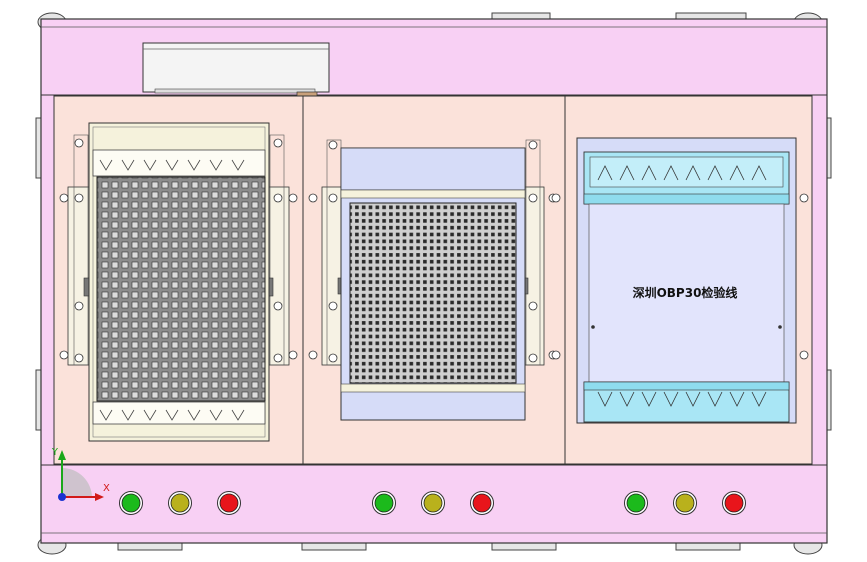 This screenshot has height=562, width=867. Describe the element at coordinates (106, 488) in the screenshot. I see `axis-x-label: X` at that location.